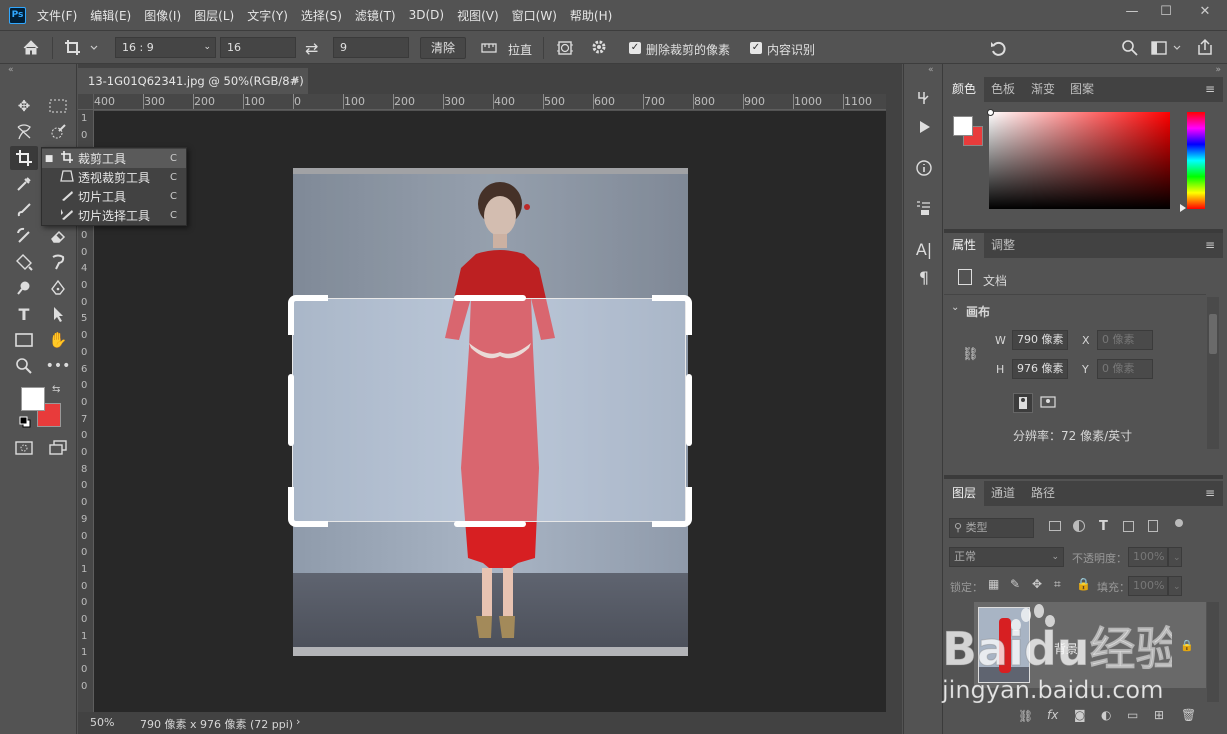 The image size is (1227, 734). Describe the element at coordinates (371, 47) in the screenshot. I see `crop-height-input: 9` at that location.